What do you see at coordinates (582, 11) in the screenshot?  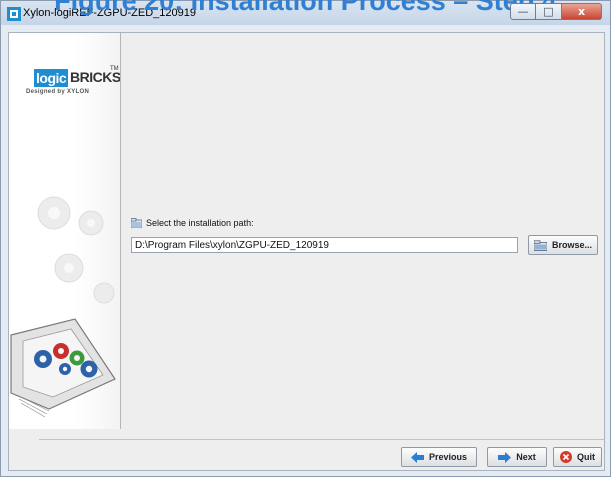 I see `close-button: x` at bounding box center [582, 11].